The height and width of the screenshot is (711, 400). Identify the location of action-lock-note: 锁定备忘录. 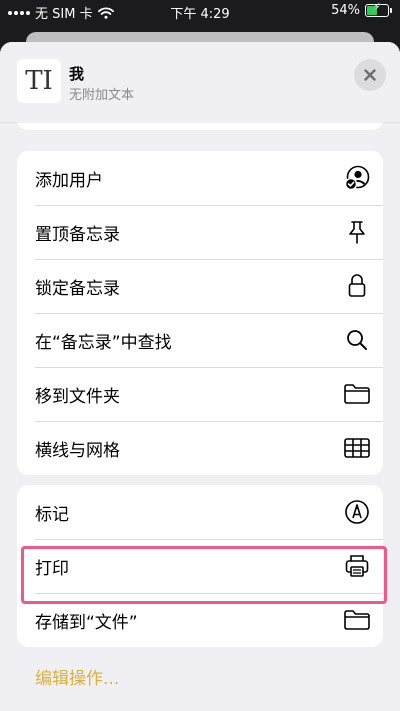
(200, 286).